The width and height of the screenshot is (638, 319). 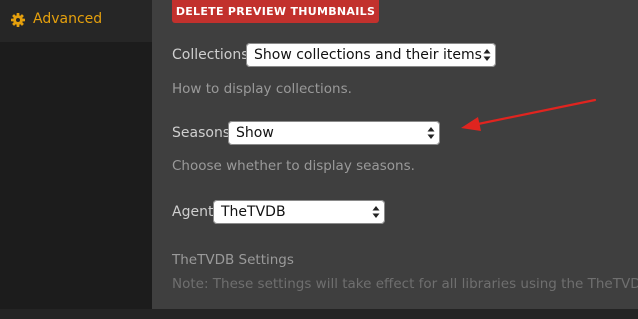 What do you see at coordinates (262, 89) in the screenshot?
I see `collections-help: How to display collections.` at bounding box center [262, 89].